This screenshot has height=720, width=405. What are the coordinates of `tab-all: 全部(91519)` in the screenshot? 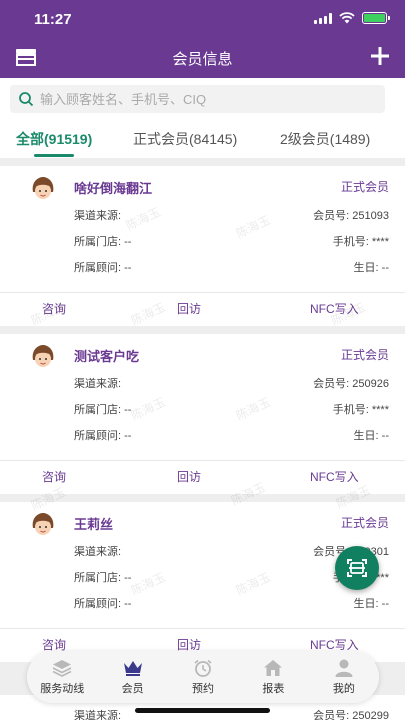 It's located at (54, 139).